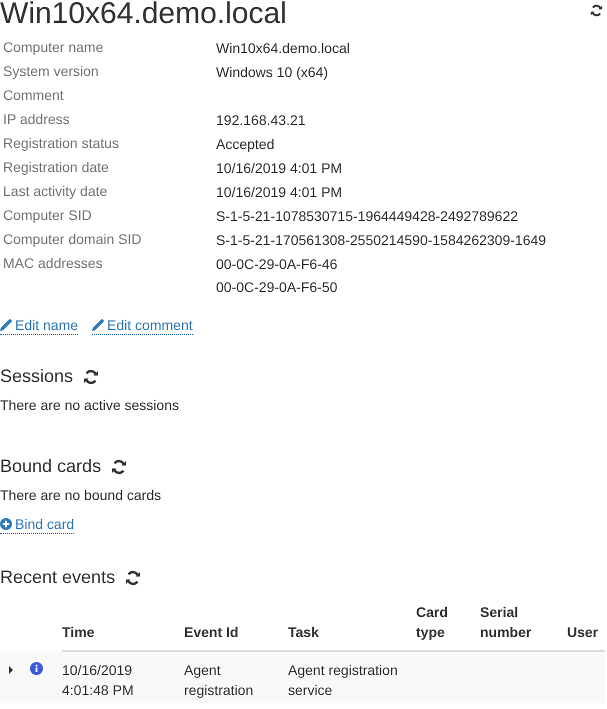  Describe the element at coordinates (432, 622) in the screenshot. I see `column-header: Card type` at that location.